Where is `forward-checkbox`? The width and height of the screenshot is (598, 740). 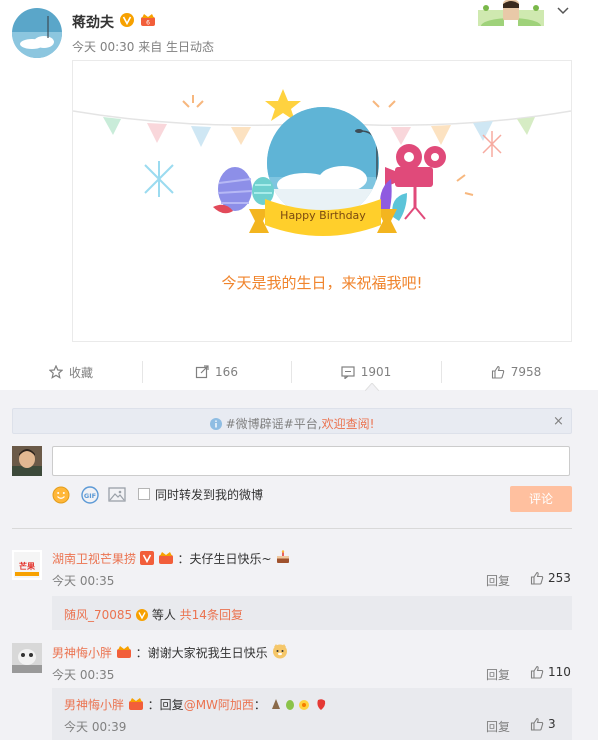 forward-checkbox is located at coordinates (144, 494).